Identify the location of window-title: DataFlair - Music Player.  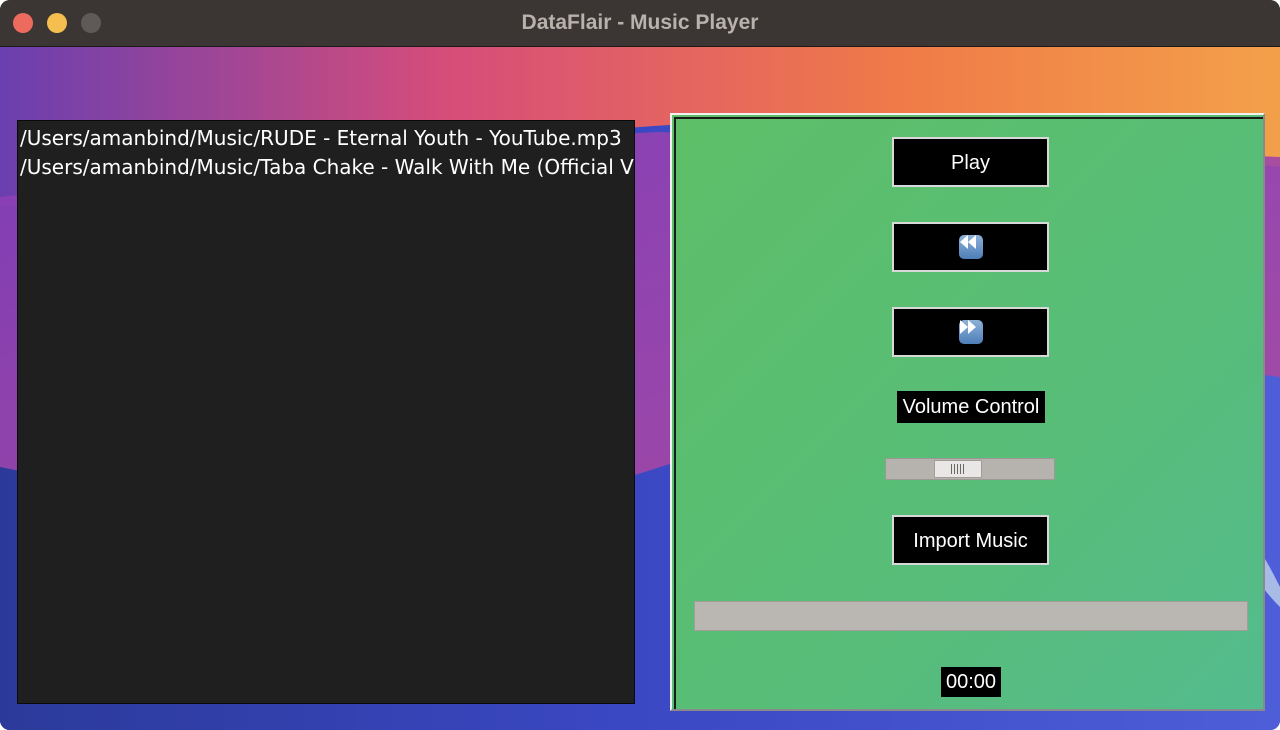
(640, 22).